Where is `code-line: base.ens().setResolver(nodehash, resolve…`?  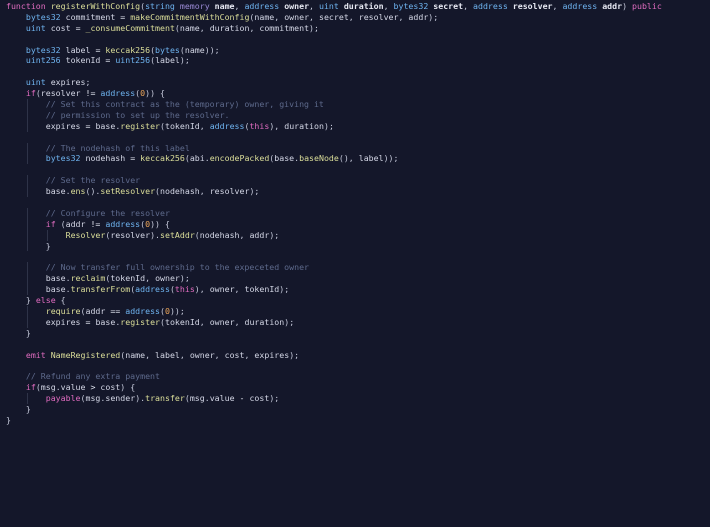
code-line: base.ens().setResolver(nodehash, resolve… is located at coordinates (334, 192).